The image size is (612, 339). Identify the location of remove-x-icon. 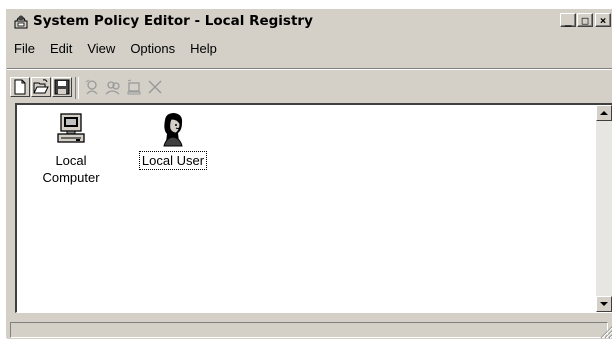
(155, 87).